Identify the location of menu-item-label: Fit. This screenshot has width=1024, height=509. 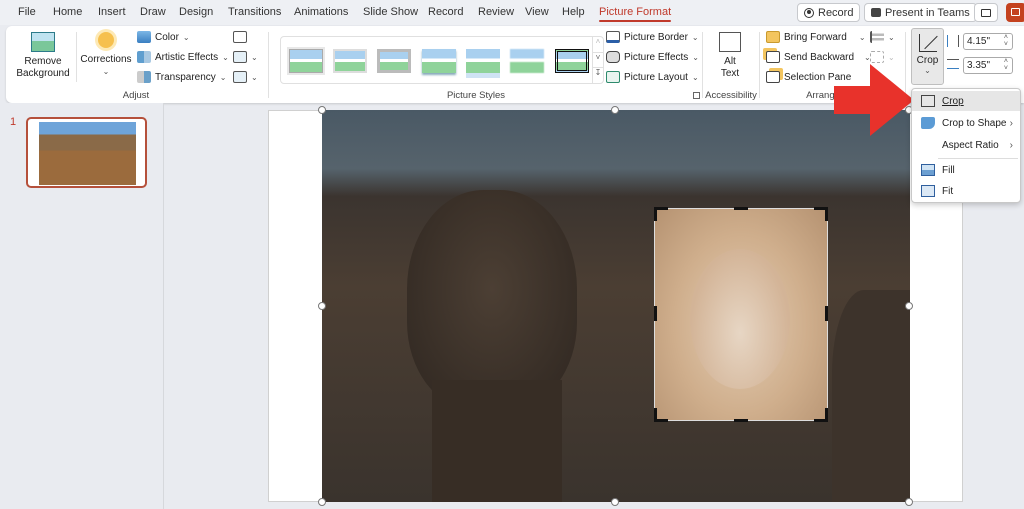
(948, 191).